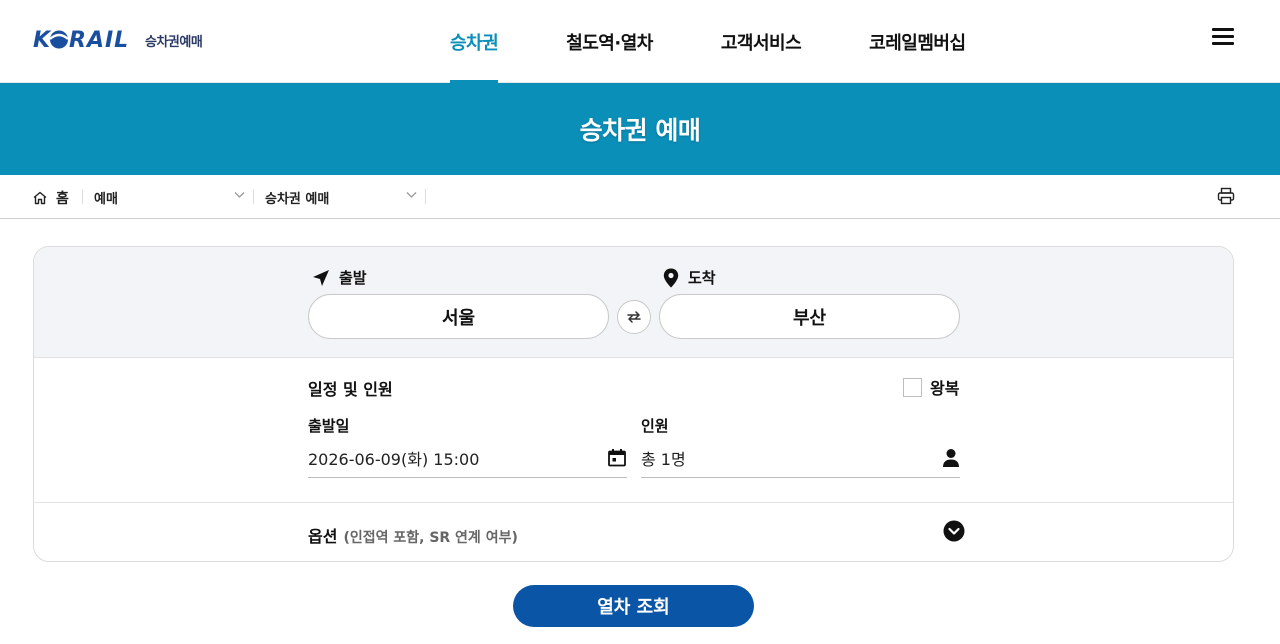 The image size is (1280, 644). I want to click on nav-item-customer-service: 고객서비스, so click(761, 41).